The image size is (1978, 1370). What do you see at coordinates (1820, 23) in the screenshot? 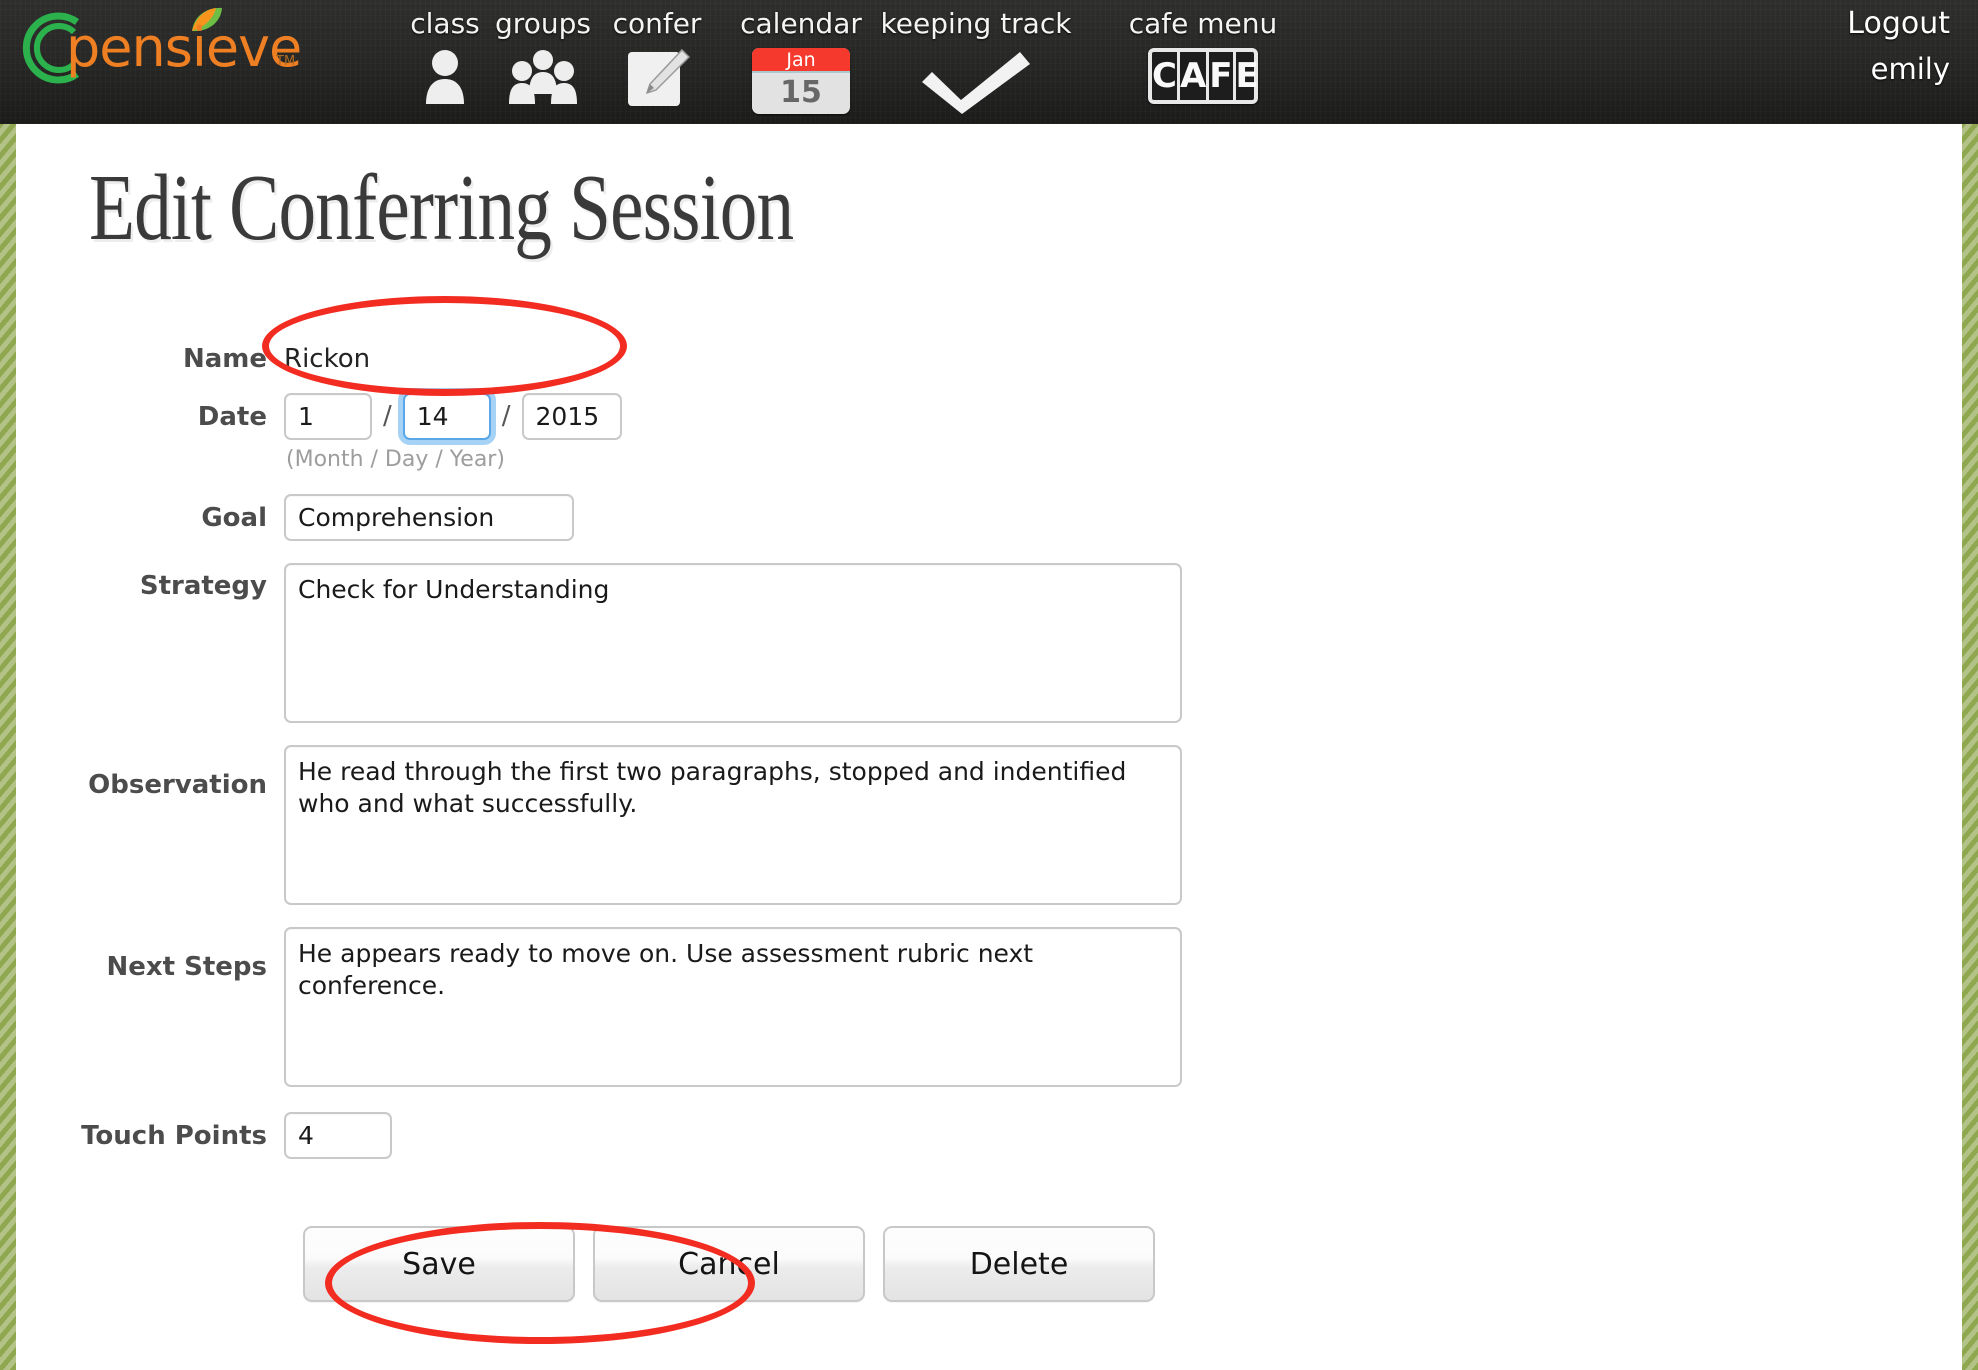
I see `logout-link: Logout` at bounding box center [1820, 23].